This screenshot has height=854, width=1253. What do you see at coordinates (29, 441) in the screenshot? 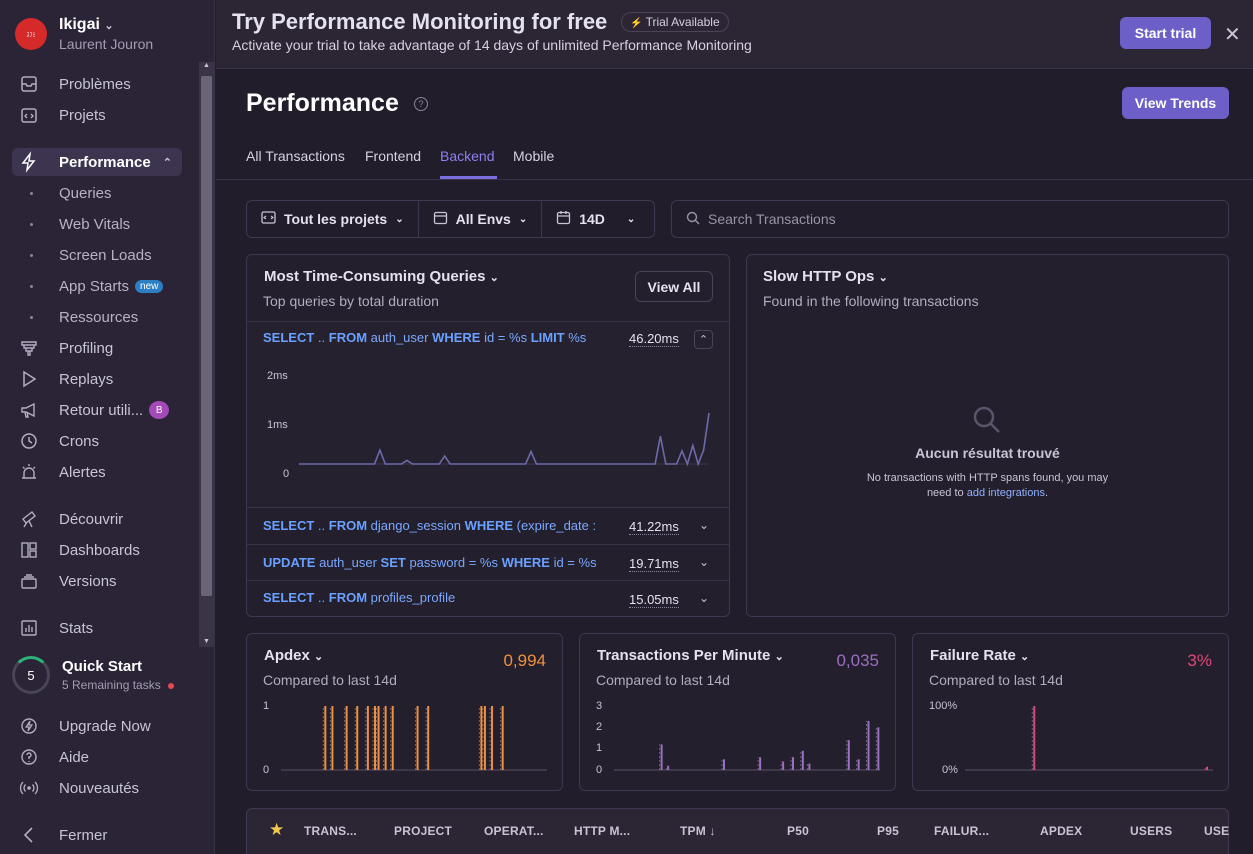
I see `clock-icon` at bounding box center [29, 441].